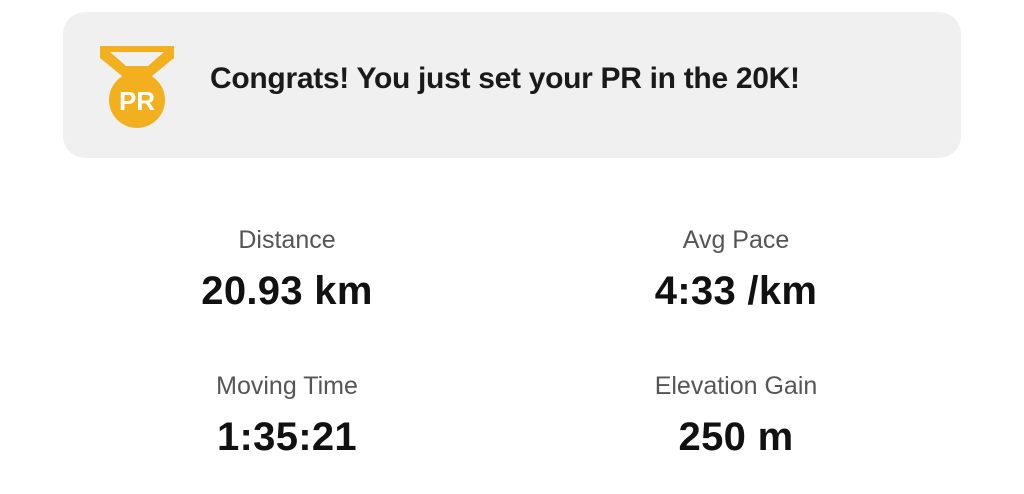 The height and width of the screenshot is (494, 1024). Describe the element at coordinates (736, 291) in the screenshot. I see `stat-value: 4:33 /km` at that location.